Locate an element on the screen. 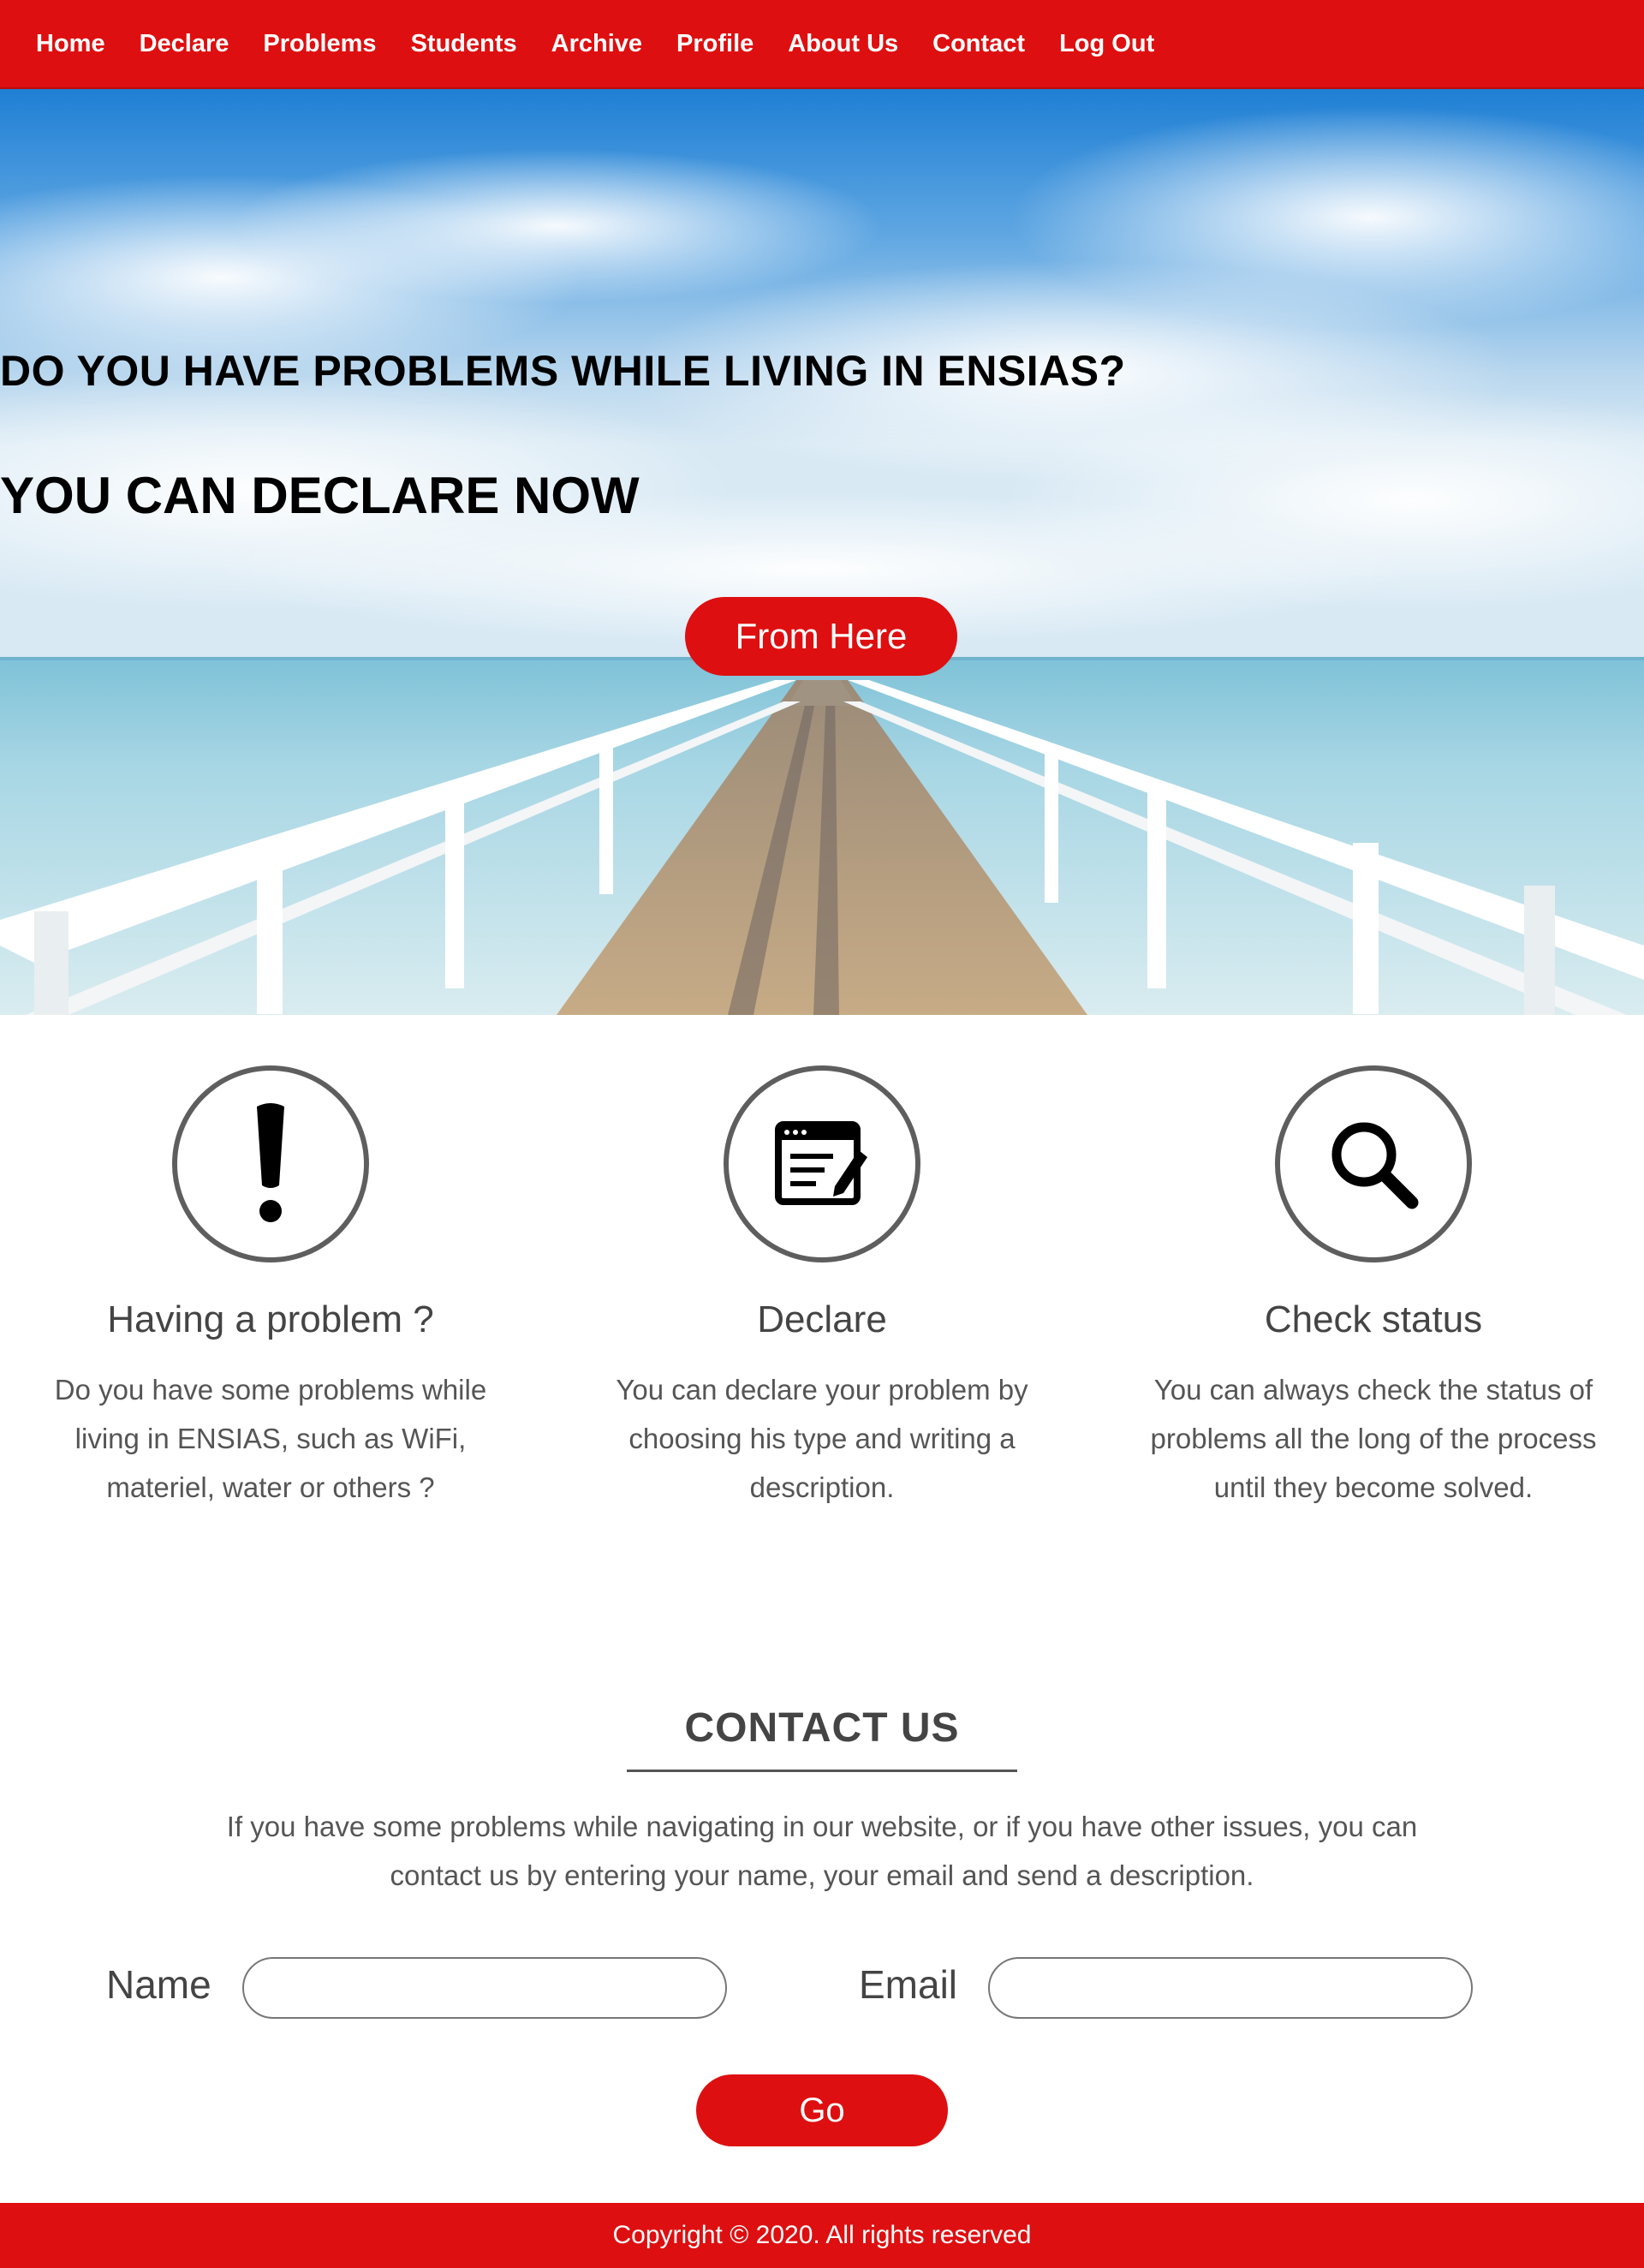 The height and width of the screenshot is (2268, 1644). go-button: Go is located at coordinates (822, 2110).